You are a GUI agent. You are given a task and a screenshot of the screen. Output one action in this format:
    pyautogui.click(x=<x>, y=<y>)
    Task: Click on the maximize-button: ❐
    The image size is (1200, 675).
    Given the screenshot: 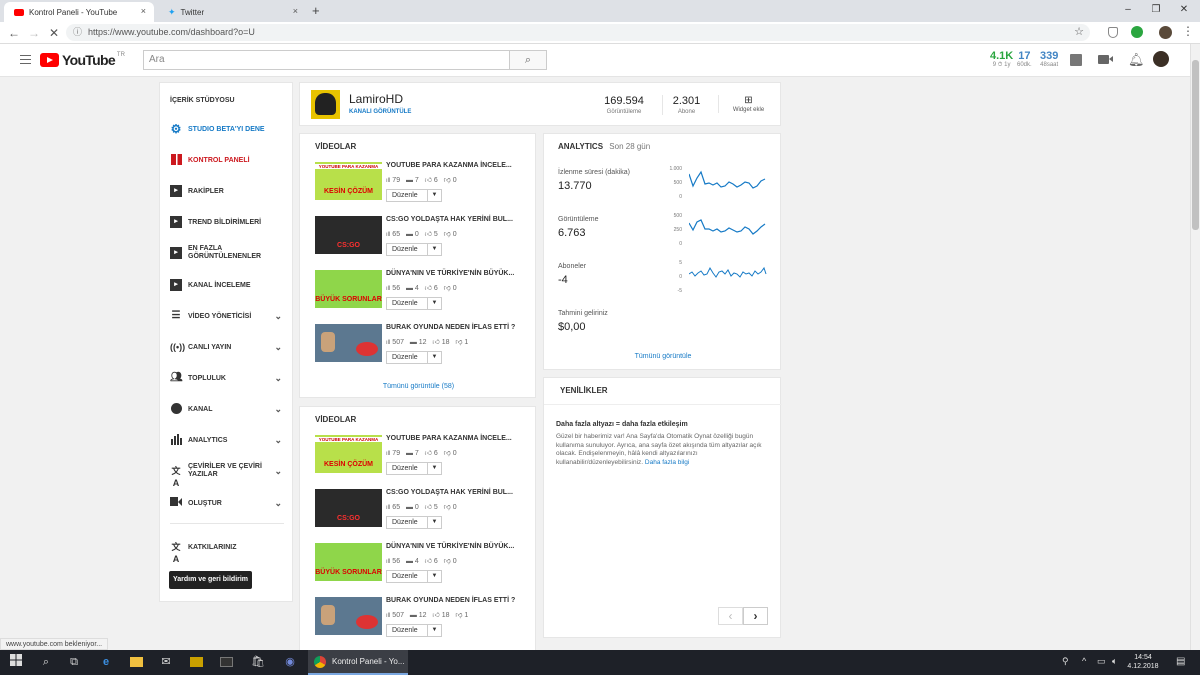 What is the action you would take?
    pyautogui.click(x=1156, y=10)
    